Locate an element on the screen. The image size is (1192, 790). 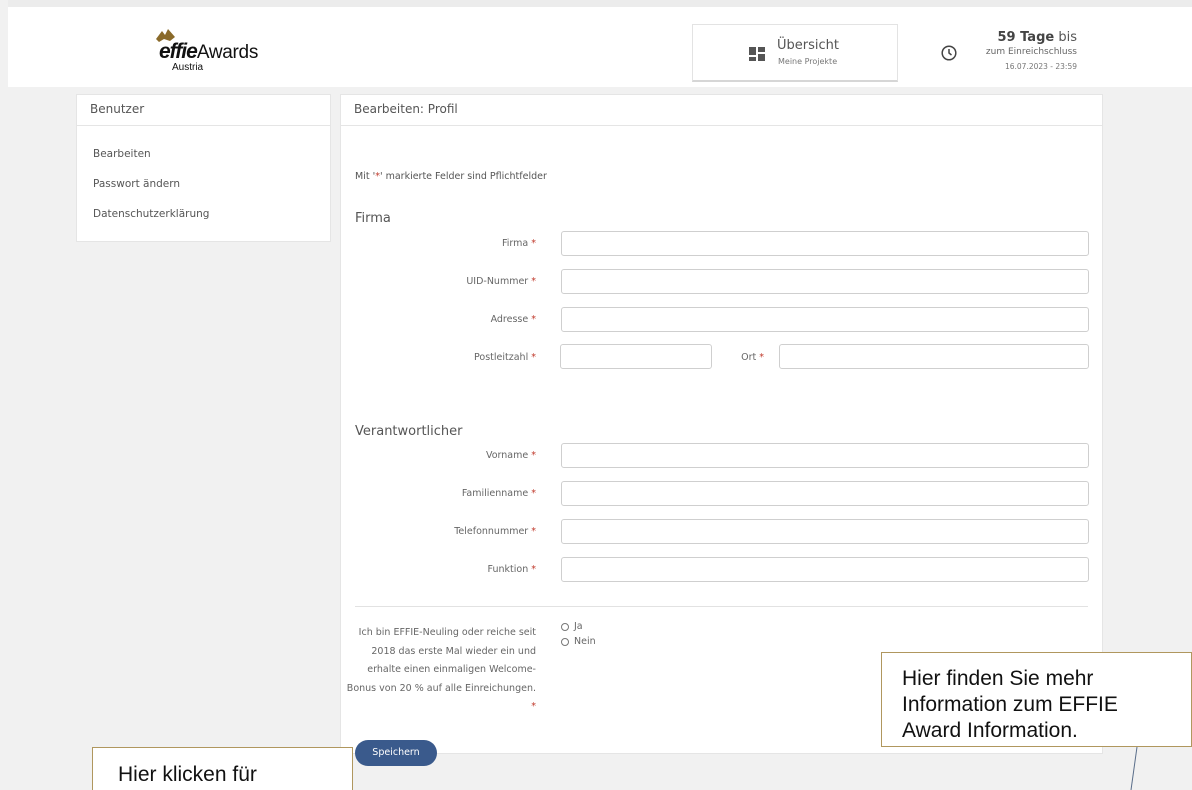
field-label-vorname: Vorname * is located at coordinates (510, 455).